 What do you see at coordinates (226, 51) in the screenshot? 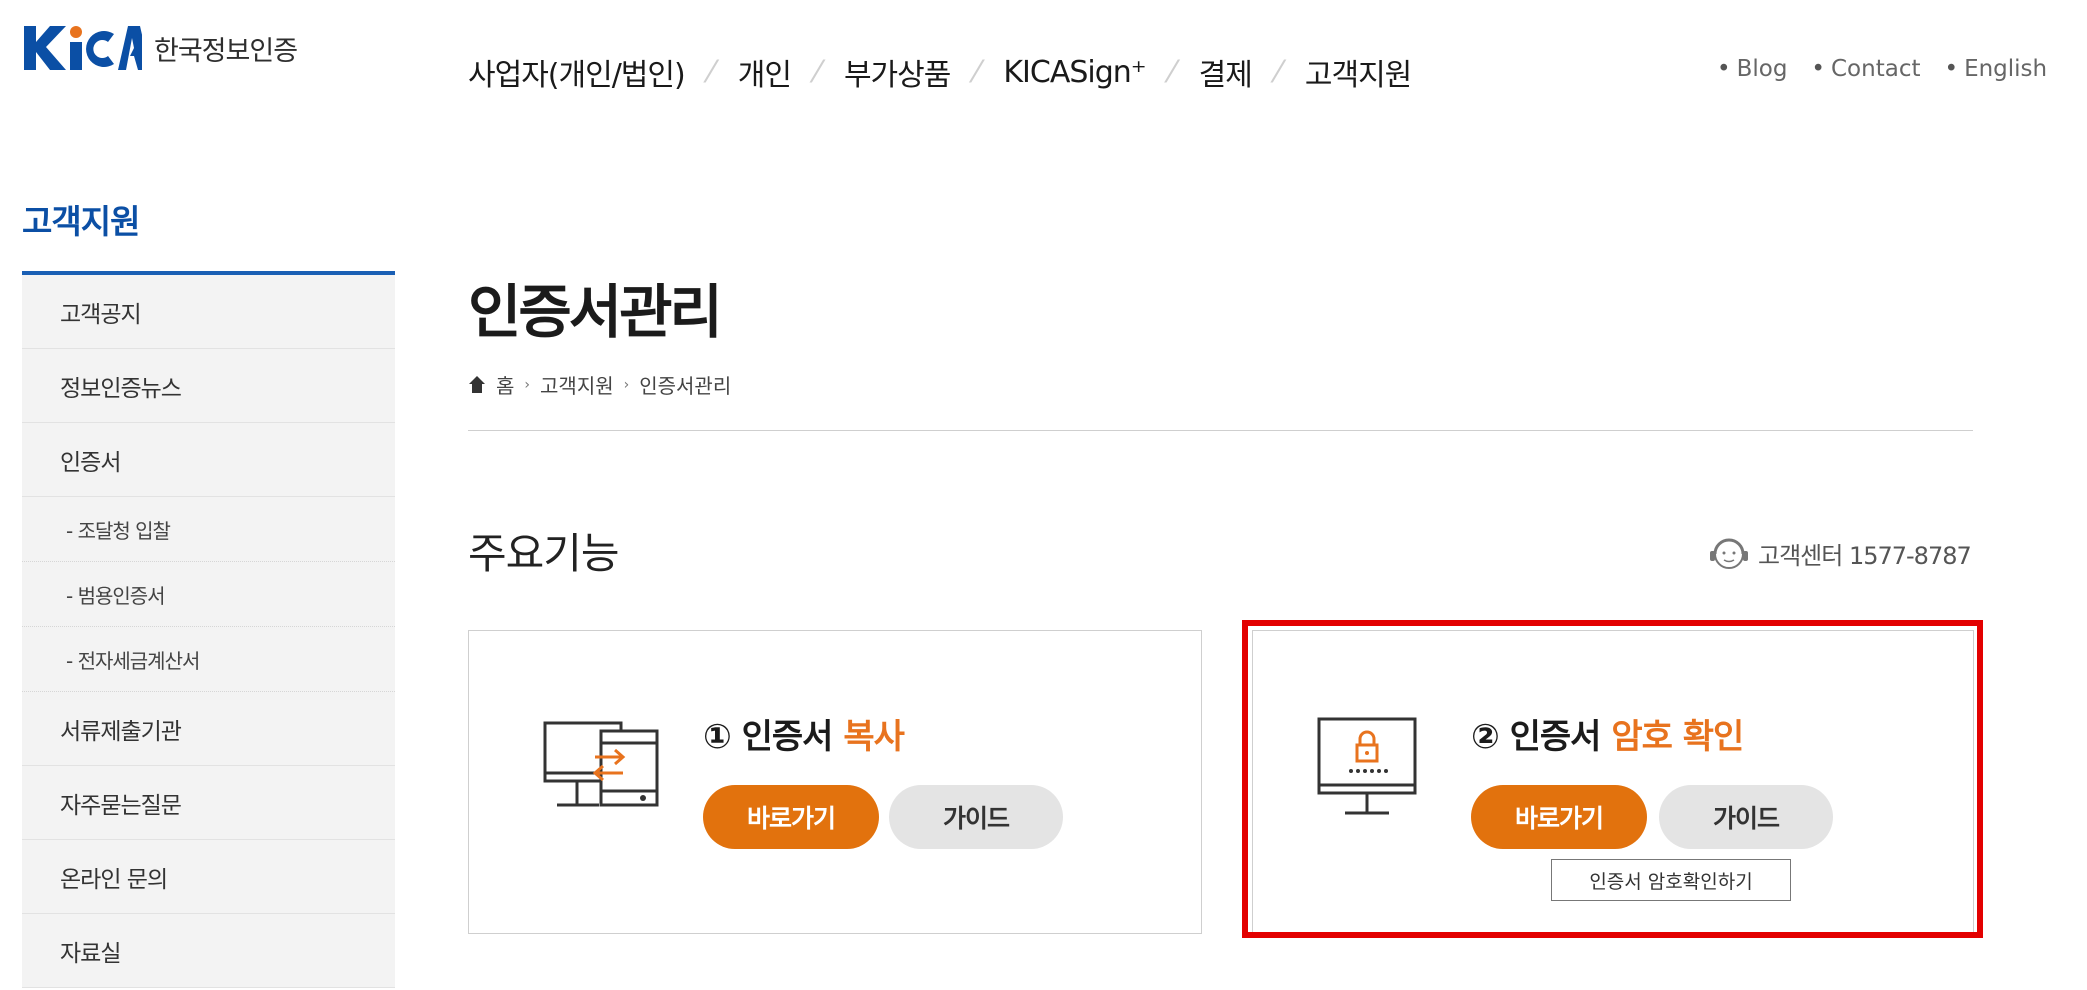
I see `logo-text: 한국정보인증` at bounding box center [226, 51].